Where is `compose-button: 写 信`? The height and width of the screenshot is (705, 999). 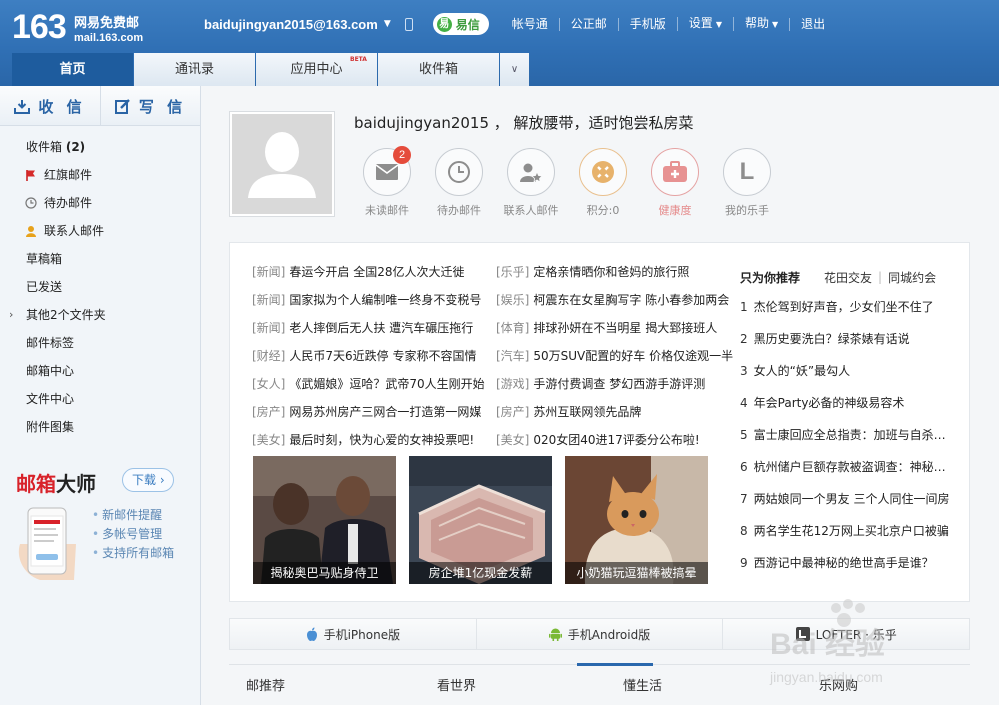 compose-button: 写 信 is located at coordinates (150, 106).